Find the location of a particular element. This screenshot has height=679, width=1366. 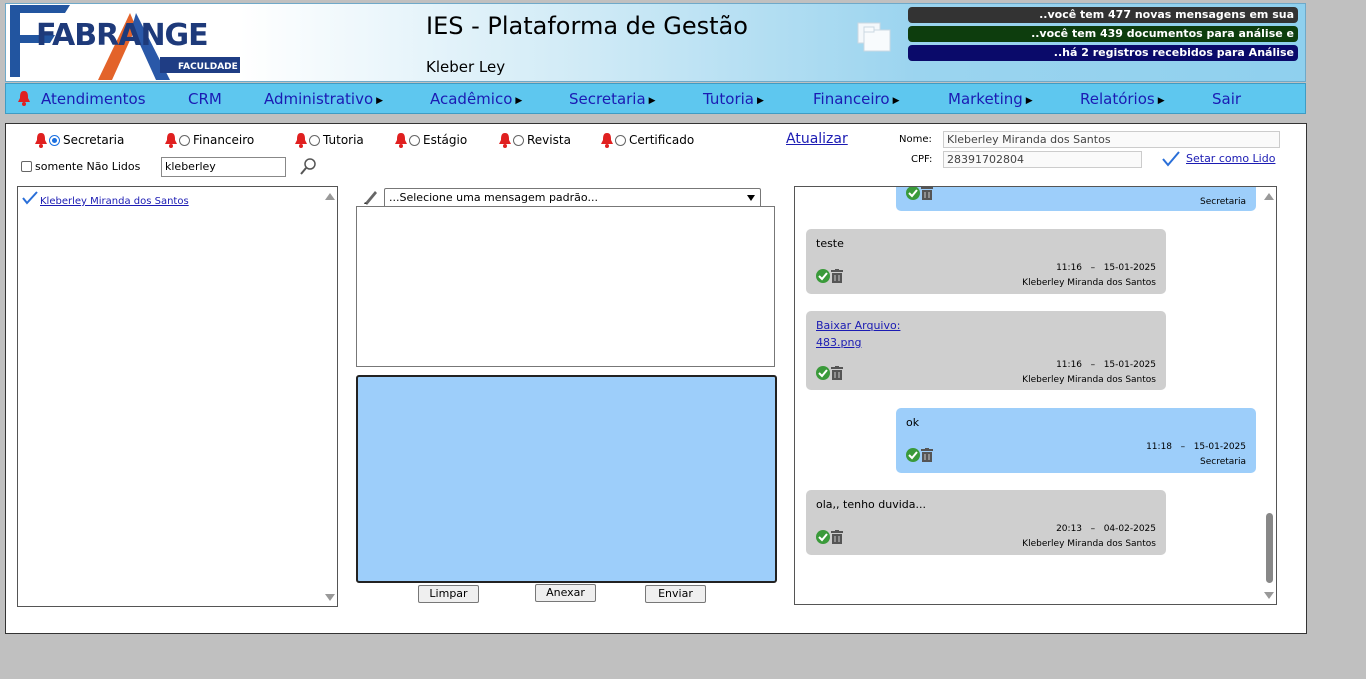

filter-certificado: Certificado is located at coordinates (647, 140).